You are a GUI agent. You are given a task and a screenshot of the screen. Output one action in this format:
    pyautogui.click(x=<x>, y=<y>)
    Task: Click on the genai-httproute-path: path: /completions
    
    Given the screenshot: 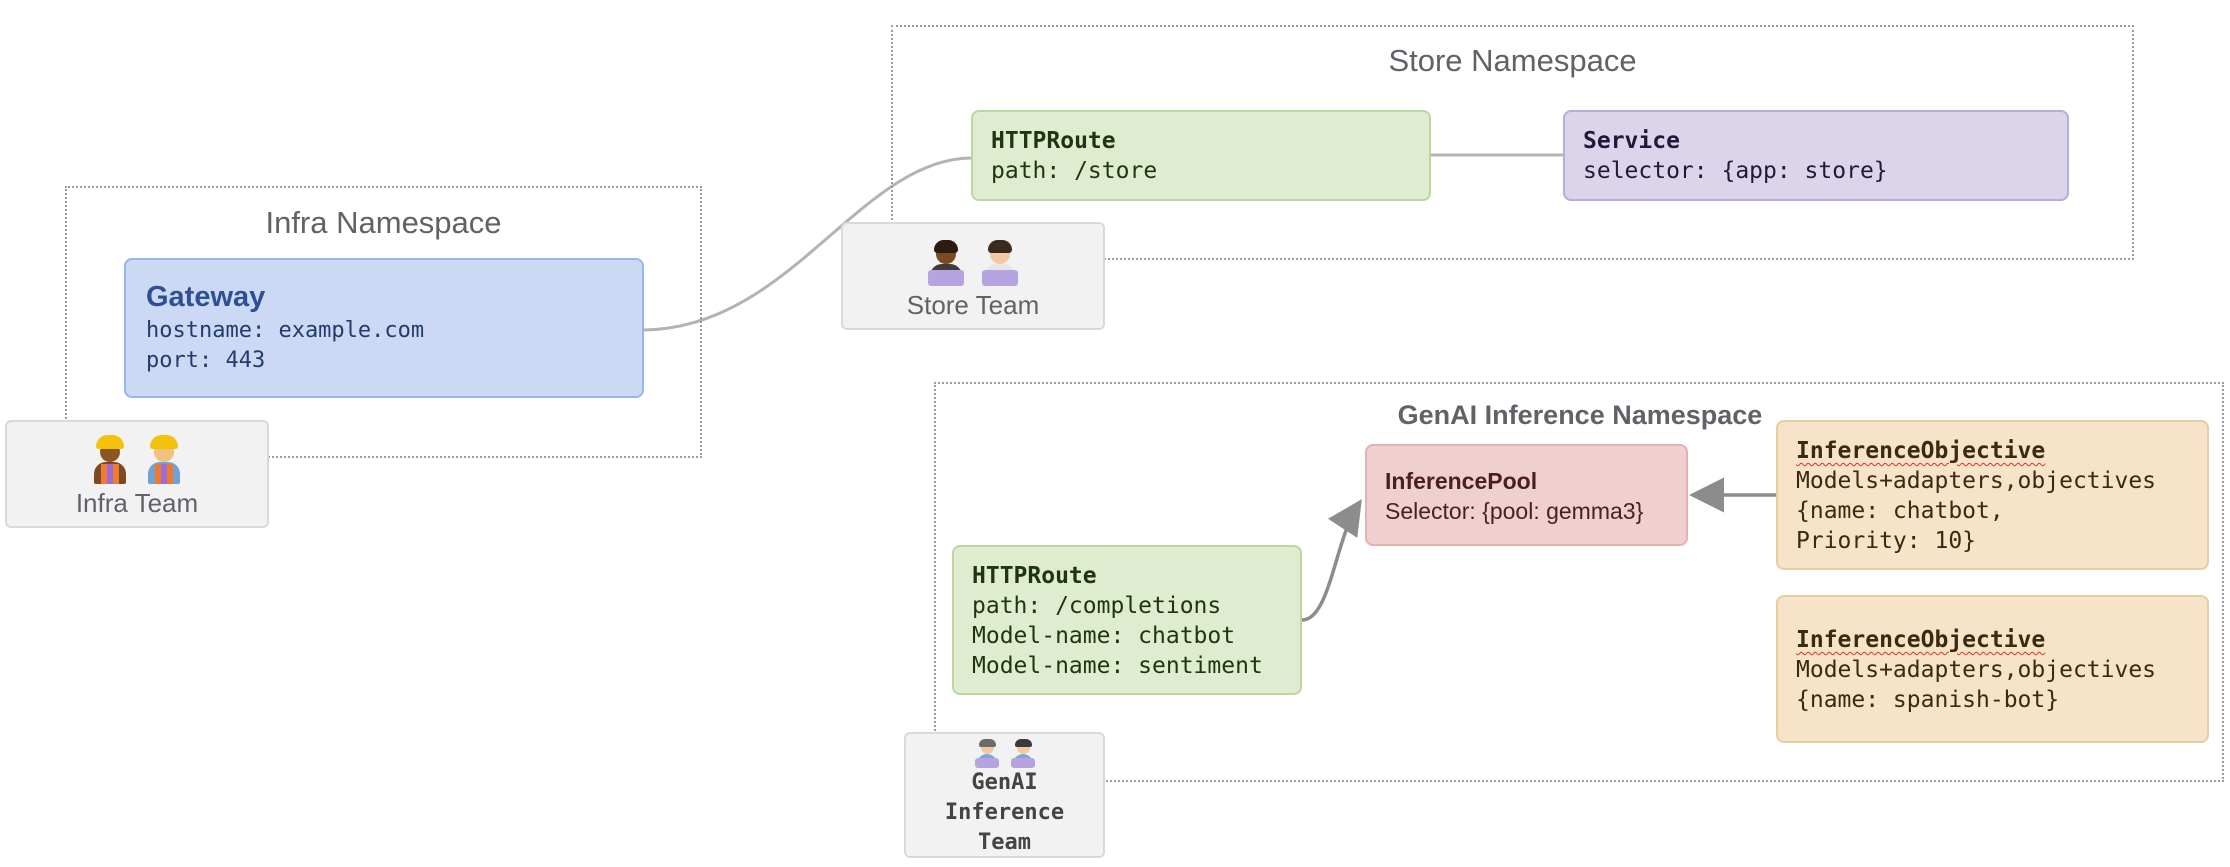 What is the action you would take?
    pyautogui.click(x=1097, y=606)
    